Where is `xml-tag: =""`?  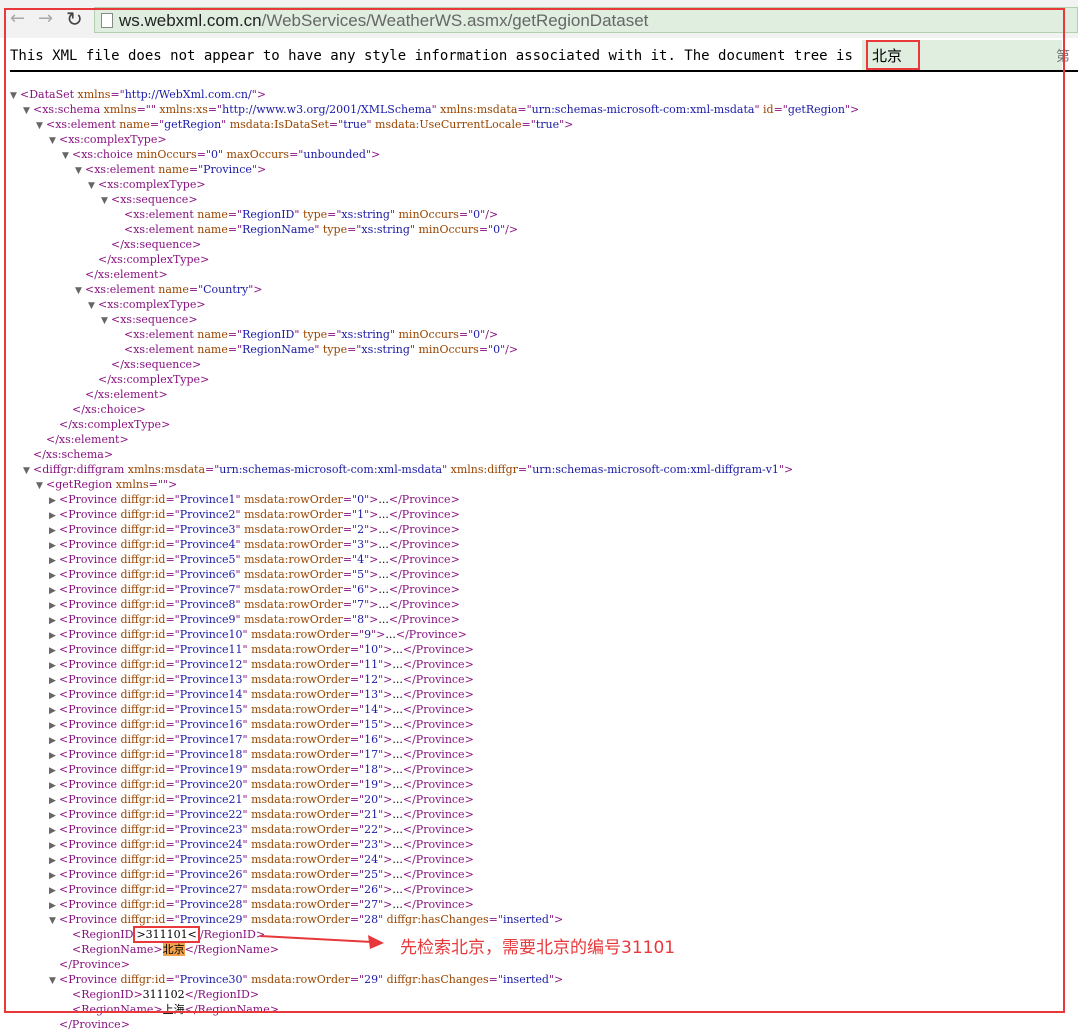
xml-tag: ="" is located at coordinates (148, 109).